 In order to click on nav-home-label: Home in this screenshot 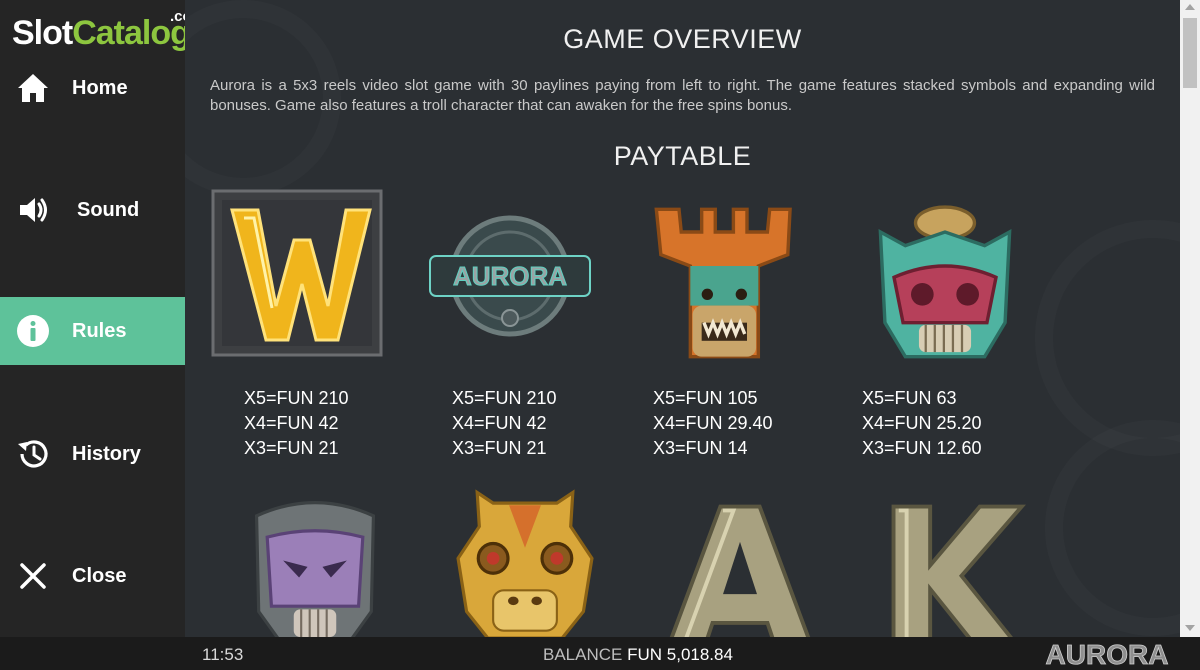, I will do `click(100, 87)`.